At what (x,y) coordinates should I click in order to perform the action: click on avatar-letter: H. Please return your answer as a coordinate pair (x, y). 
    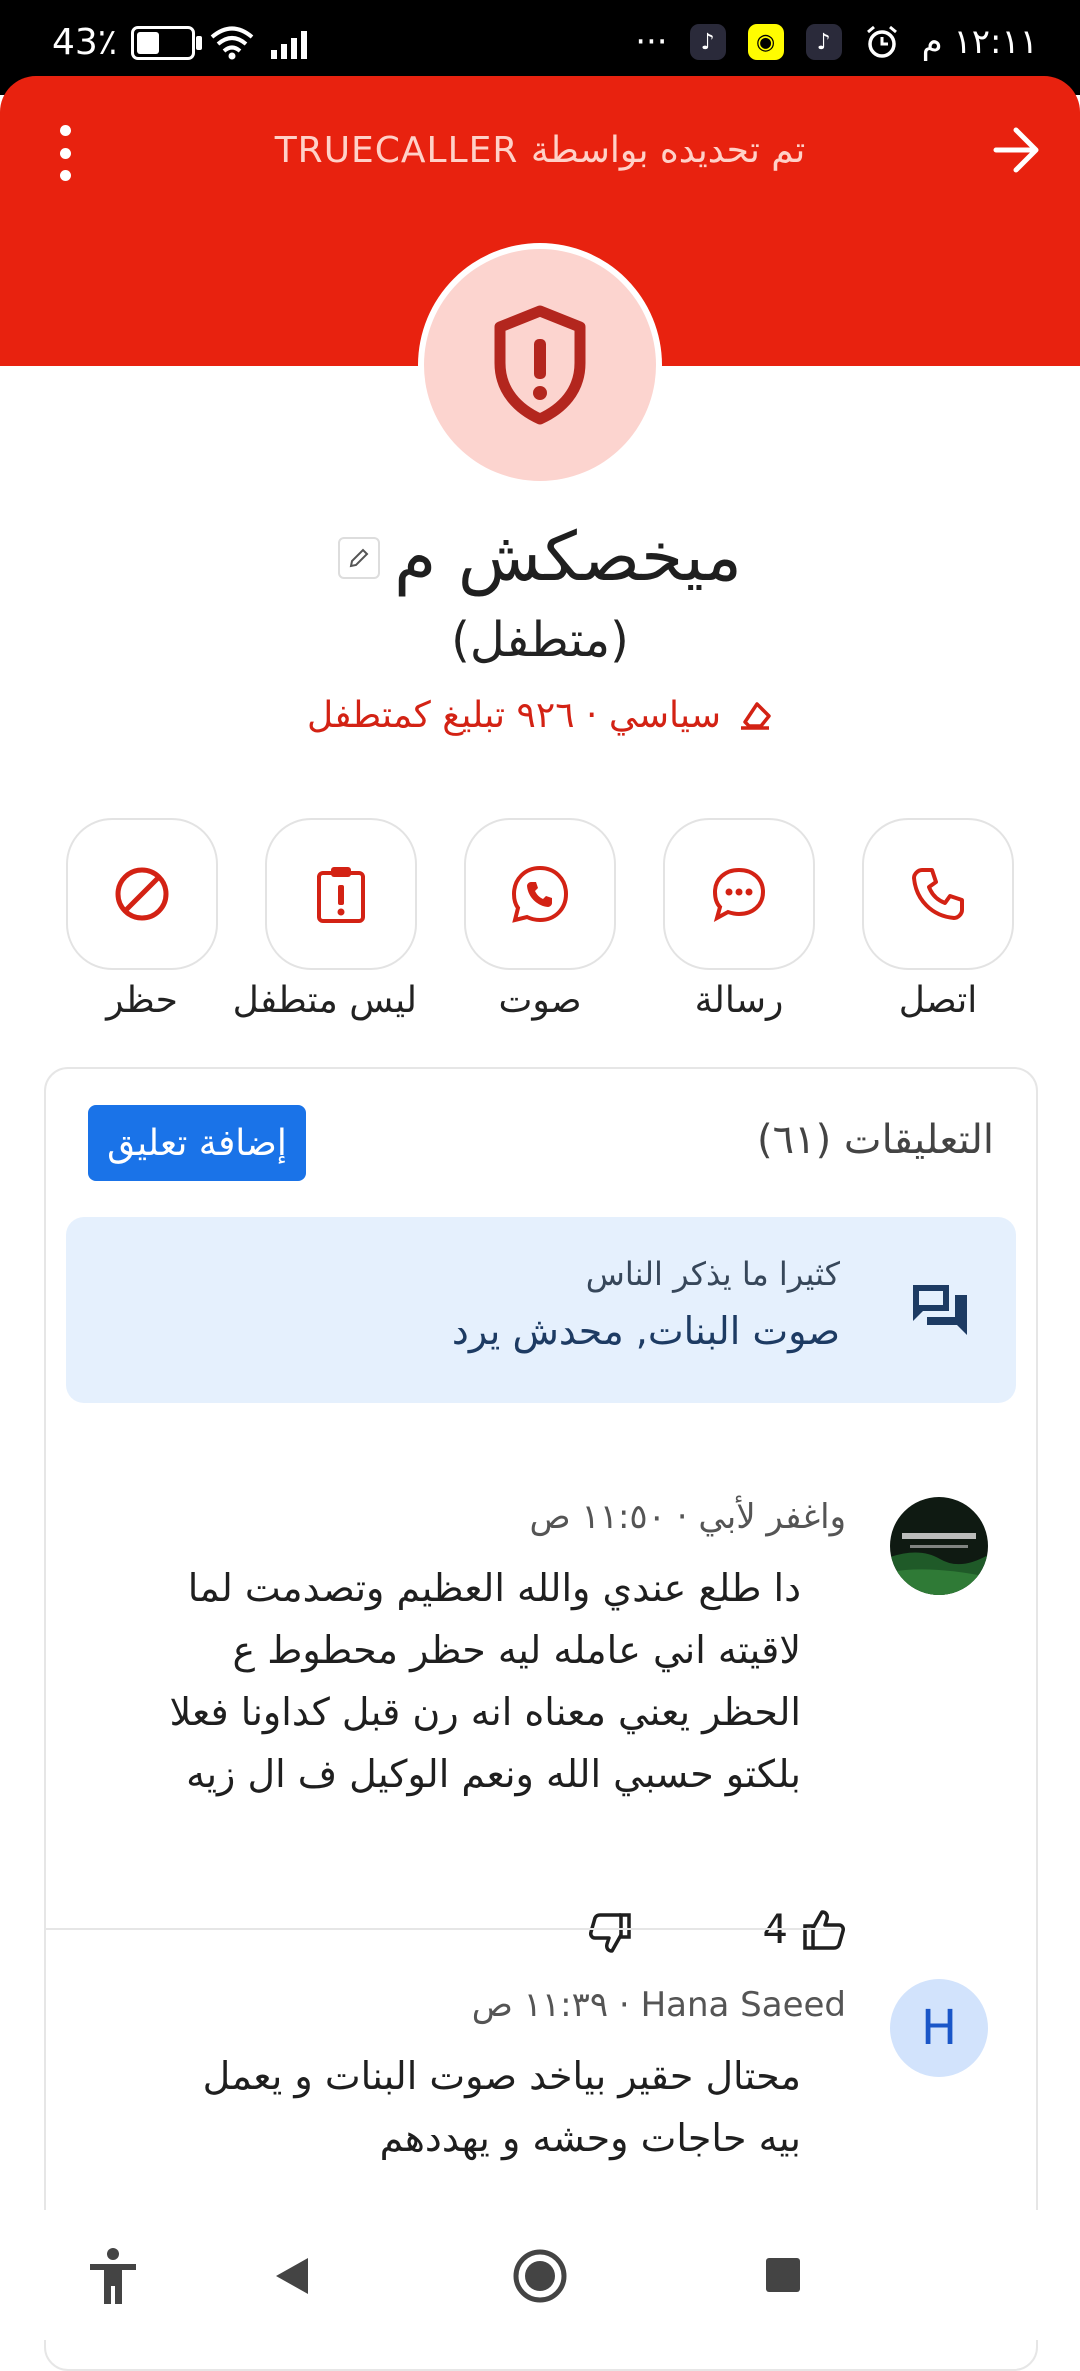
    Looking at the image, I should click on (939, 2028).